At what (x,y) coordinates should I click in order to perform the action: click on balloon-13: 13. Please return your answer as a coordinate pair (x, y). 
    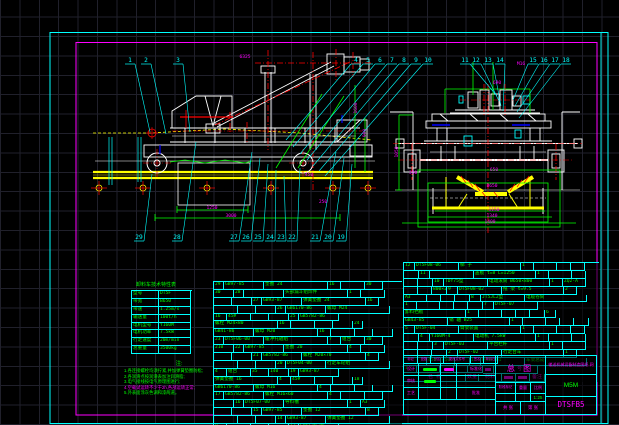
    Looking at the image, I should click on (488, 60).